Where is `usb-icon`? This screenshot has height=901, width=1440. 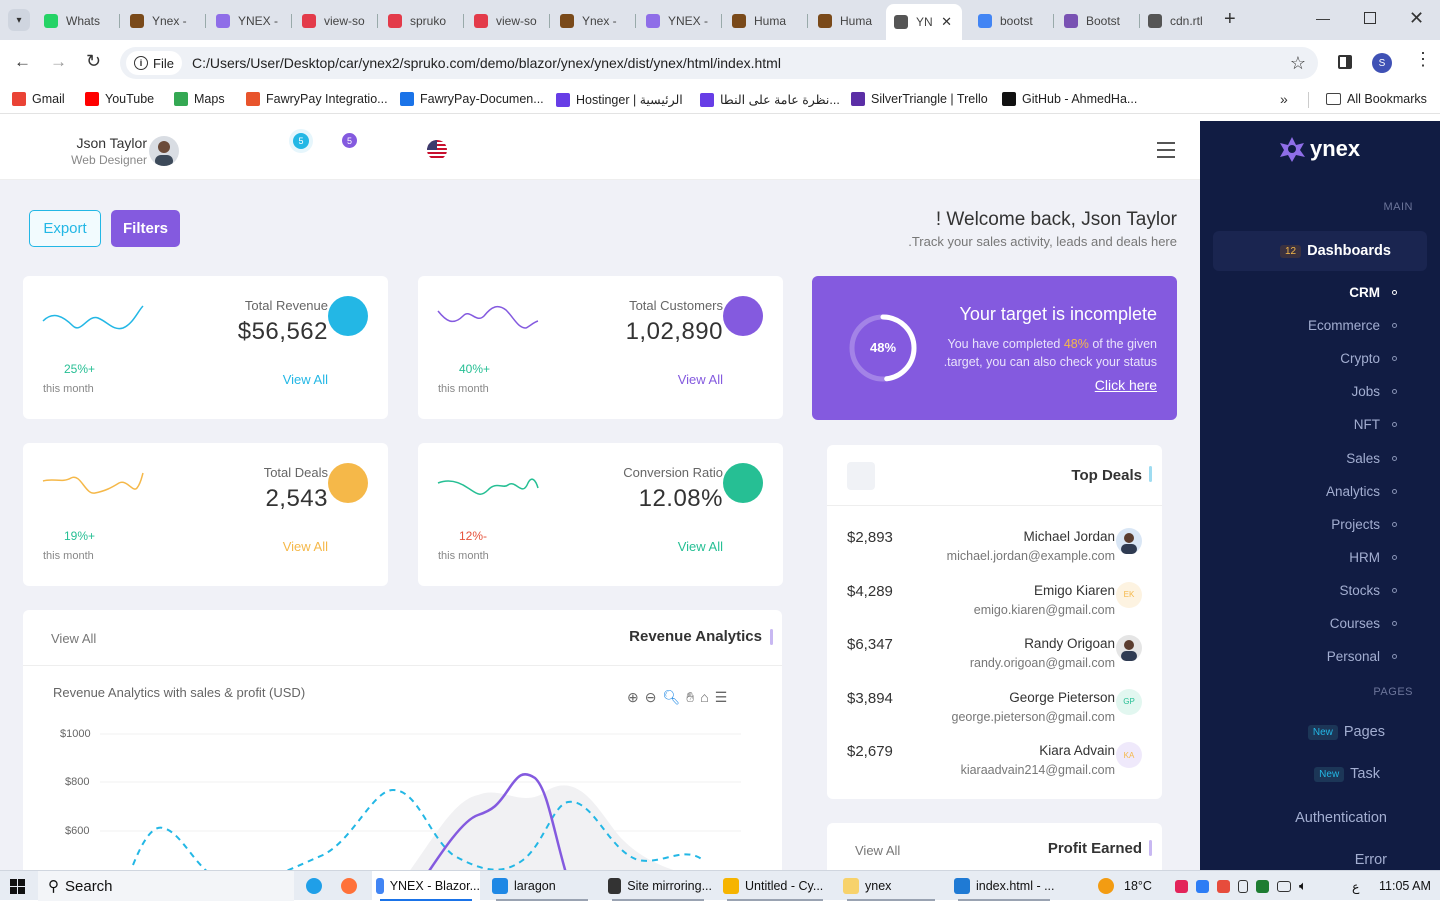
usb-icon is located at coordinates (1243, 886).